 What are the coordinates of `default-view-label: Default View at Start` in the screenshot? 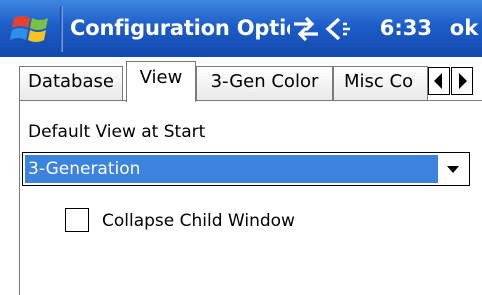 It's located at (117, 132).